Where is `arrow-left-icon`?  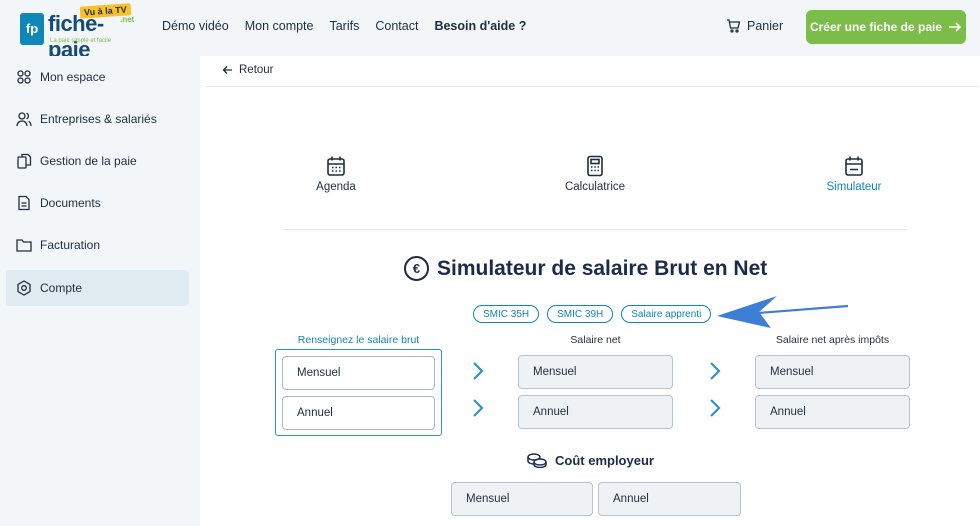
arrow-left-icon is located at coordinates (227, 70).